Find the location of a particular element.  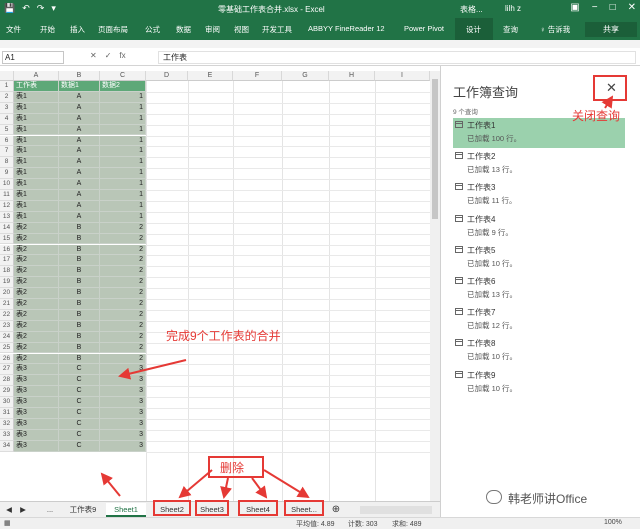

tab-review: 审阅 is located at coordinates (212, 29).